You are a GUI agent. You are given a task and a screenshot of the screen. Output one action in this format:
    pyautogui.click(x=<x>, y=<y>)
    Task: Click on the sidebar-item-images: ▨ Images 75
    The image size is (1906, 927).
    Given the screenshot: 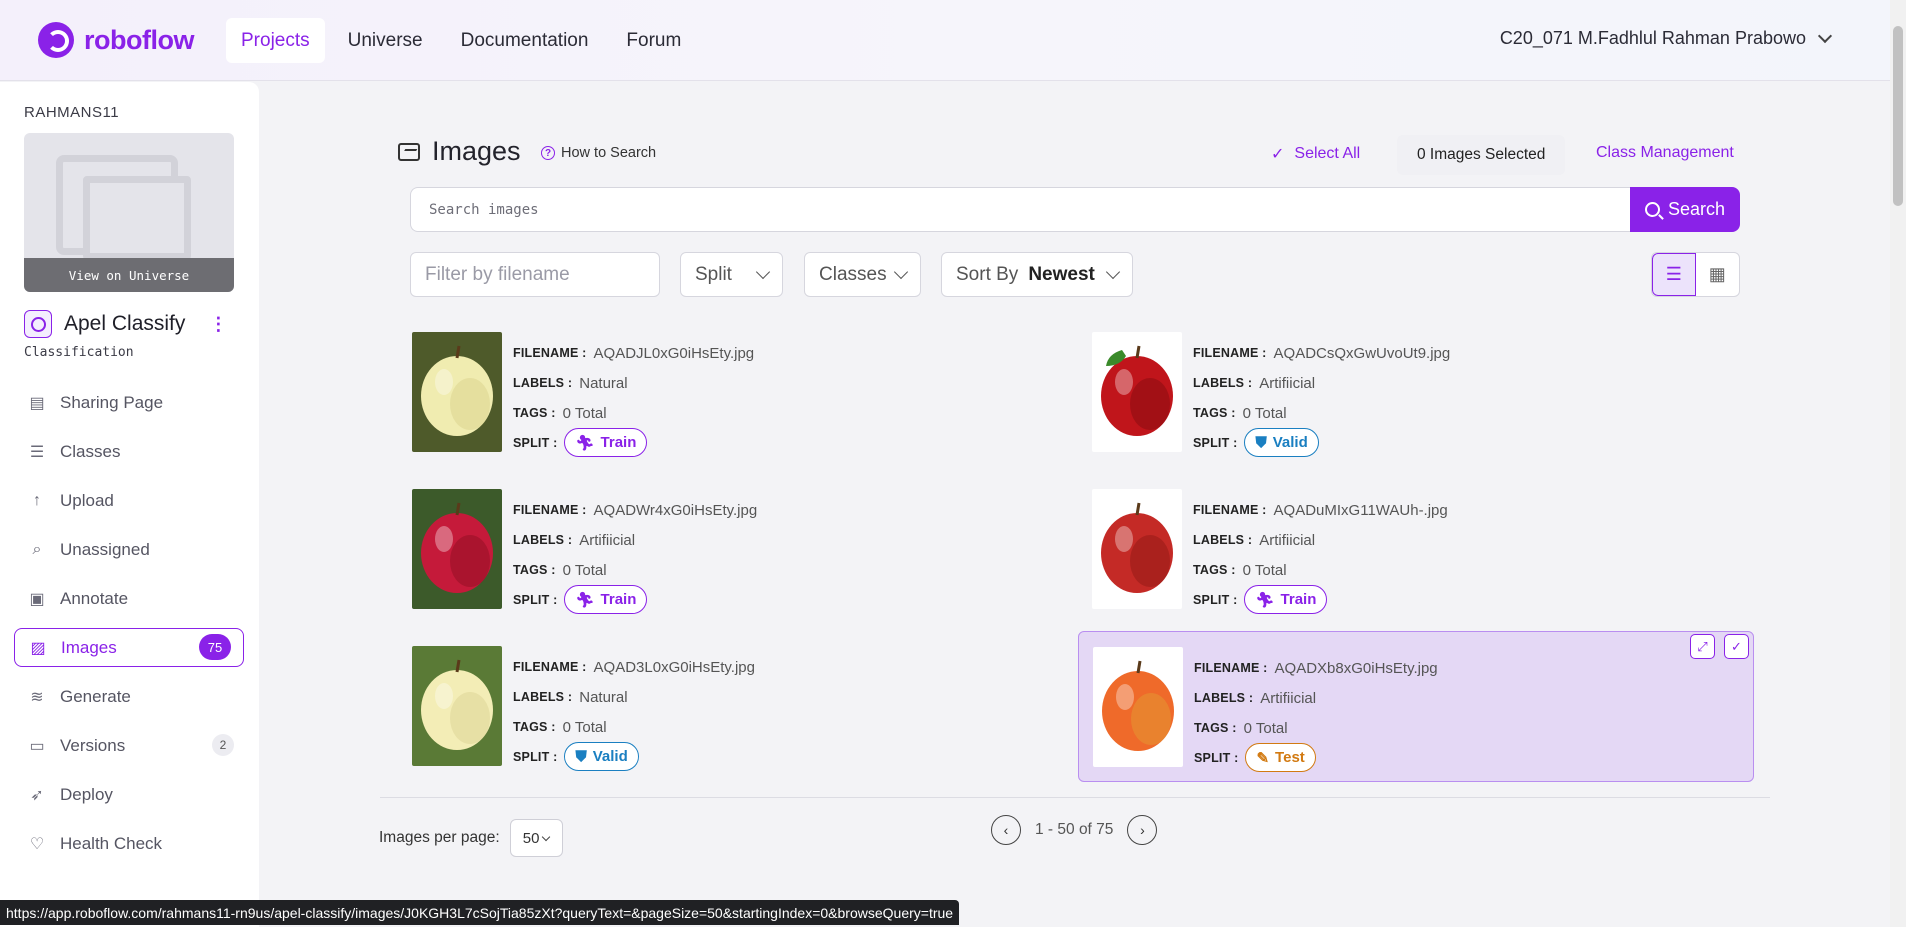 What is the action you would take?
    pyautogui.click(x=129, y=647)
    